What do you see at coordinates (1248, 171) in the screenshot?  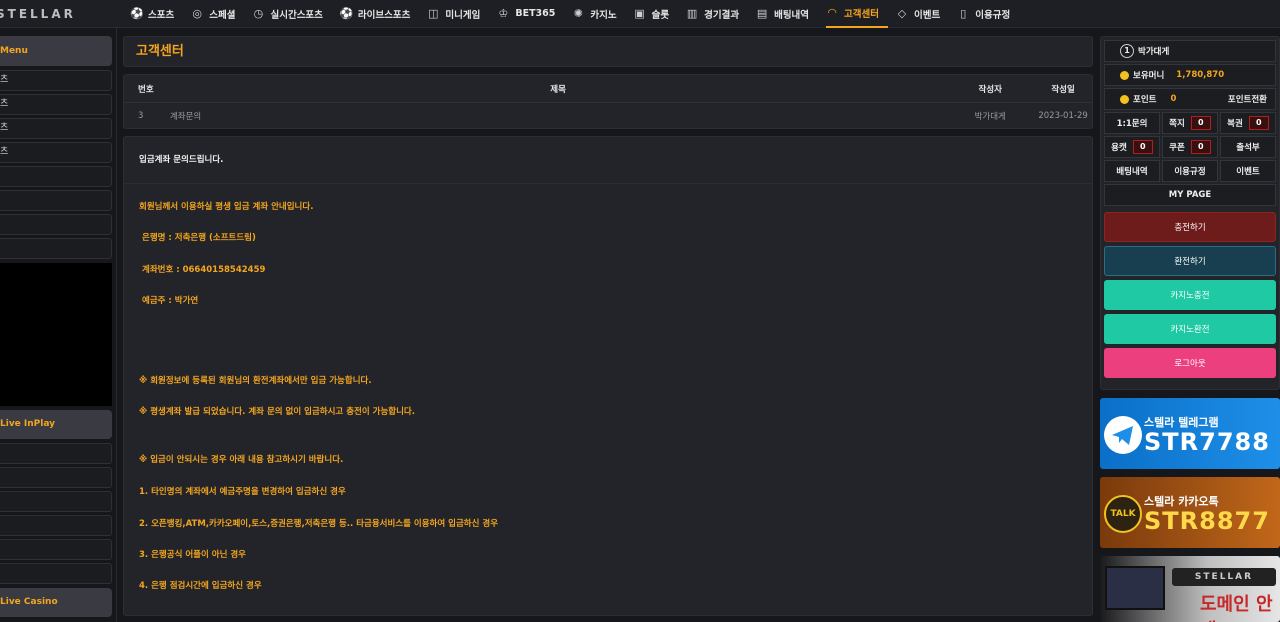 I see `event-button: 이벤트` at bounding box center [1248, 171].